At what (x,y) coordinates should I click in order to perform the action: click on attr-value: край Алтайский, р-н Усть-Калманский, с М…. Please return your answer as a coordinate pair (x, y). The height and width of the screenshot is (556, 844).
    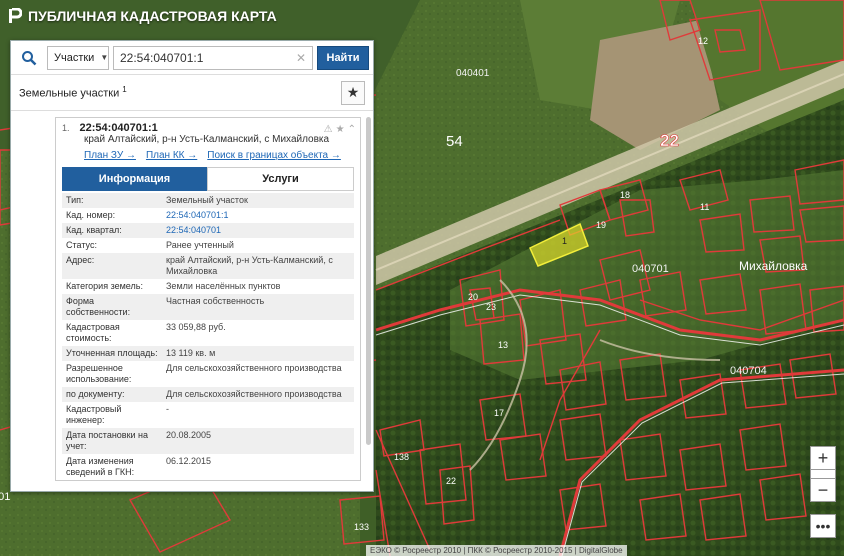
    Looking at the image, I should click on (258, 266).